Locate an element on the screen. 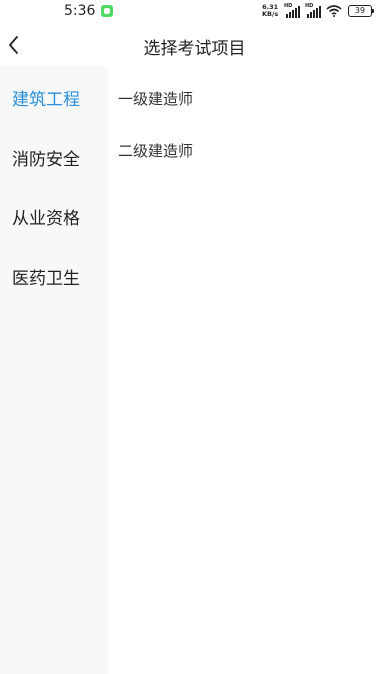  list-item-first-class-constructor: 一级建造师 is located at coordinates (248, 98).